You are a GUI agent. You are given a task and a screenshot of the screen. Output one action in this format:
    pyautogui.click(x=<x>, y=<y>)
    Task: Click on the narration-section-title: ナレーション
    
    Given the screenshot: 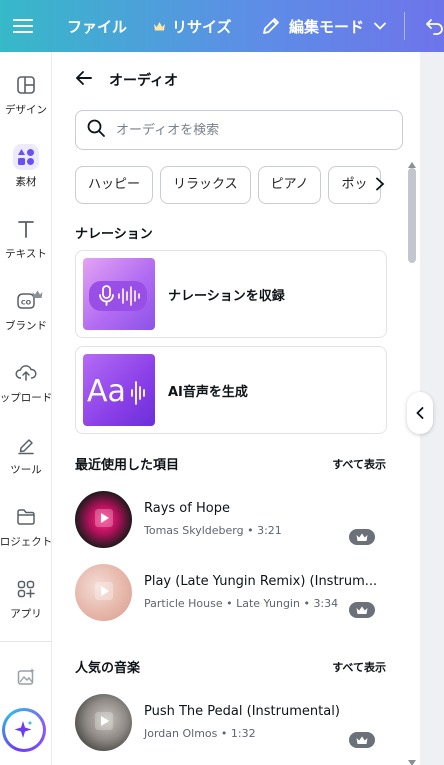 What is the action you would take?
    pyautogui.click(x=114, y=234)
    